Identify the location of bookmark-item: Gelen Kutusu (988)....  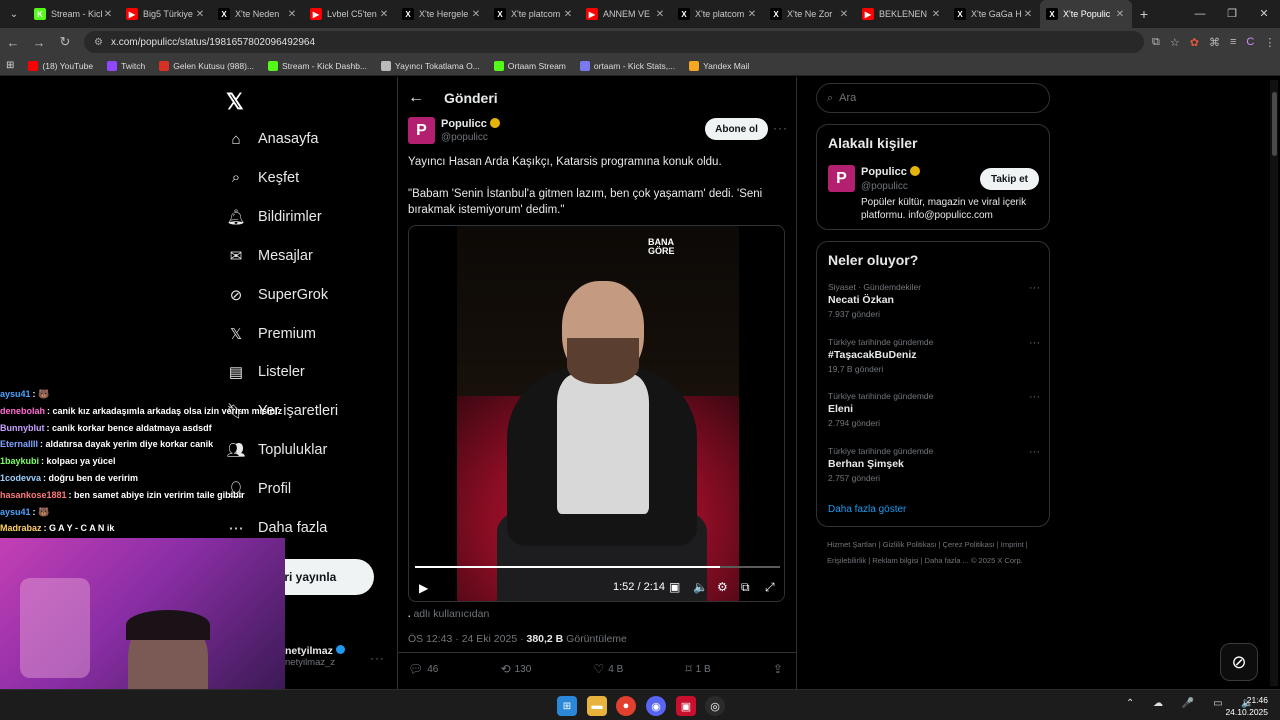
(206, 65).